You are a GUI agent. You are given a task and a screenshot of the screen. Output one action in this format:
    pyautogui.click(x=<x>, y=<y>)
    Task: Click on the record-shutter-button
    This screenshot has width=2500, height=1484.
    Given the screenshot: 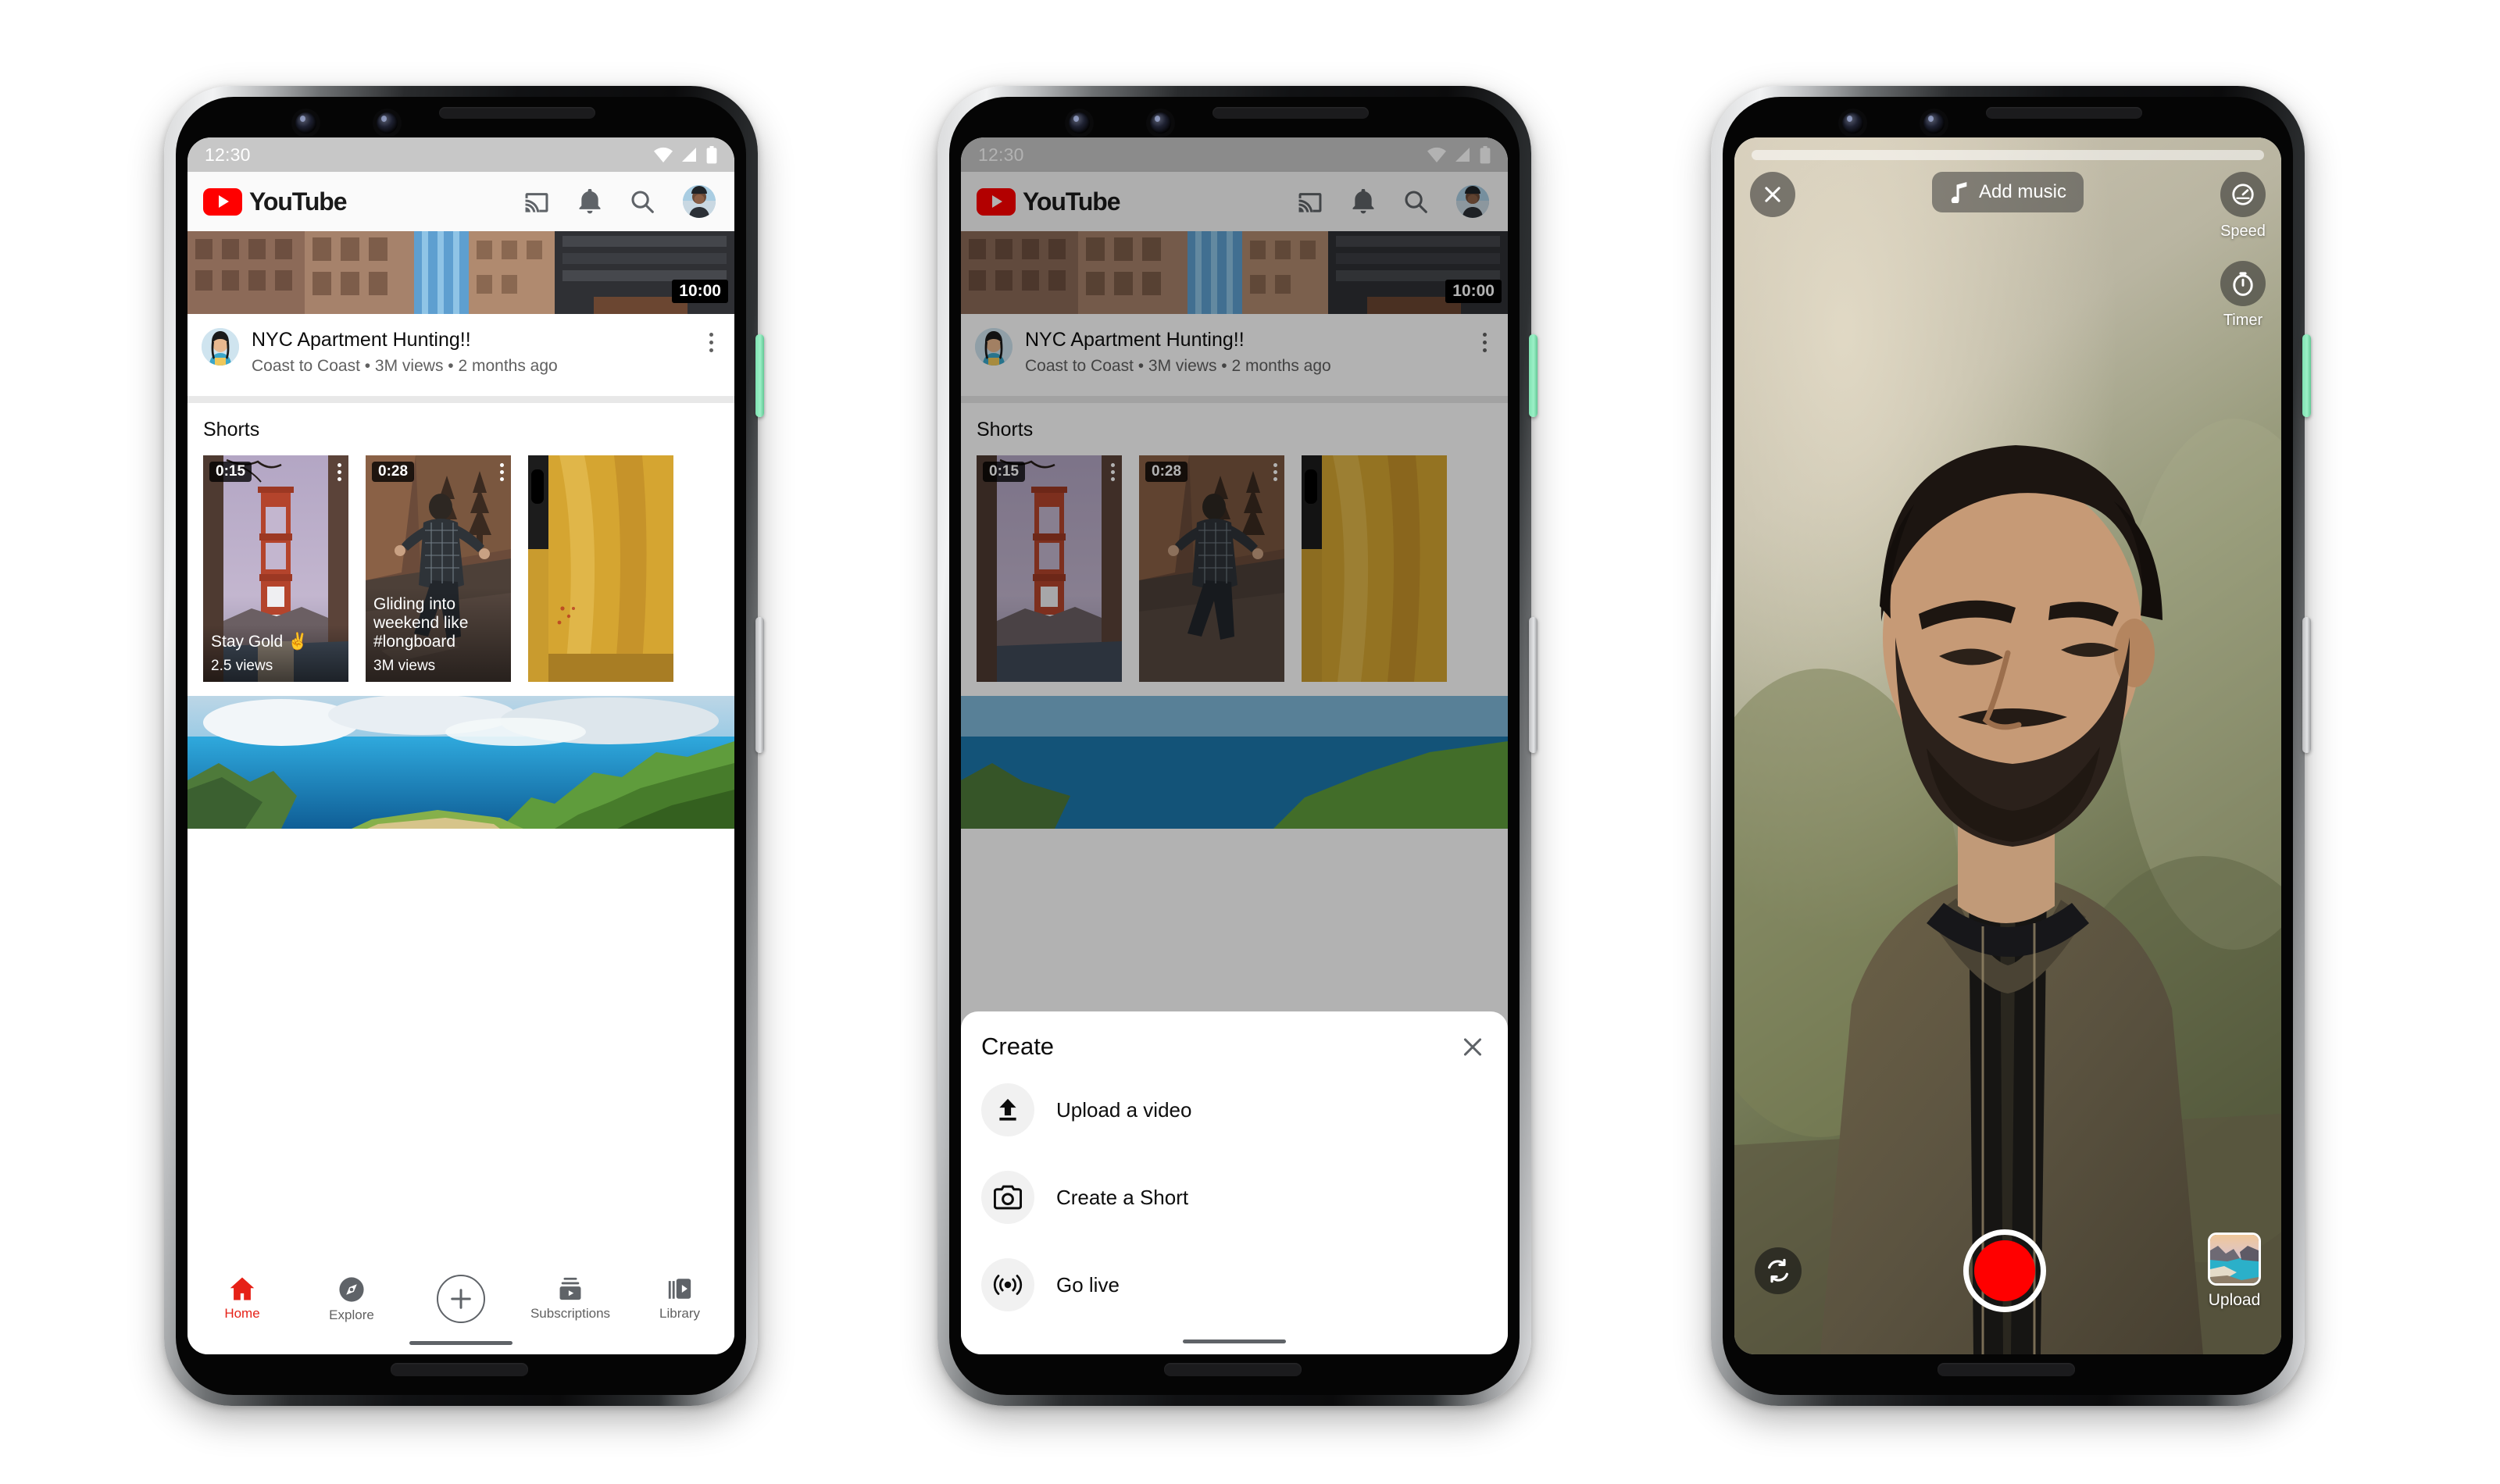 What is the action you would take?
    pyautogui.click(x=2005, y=1270)
    